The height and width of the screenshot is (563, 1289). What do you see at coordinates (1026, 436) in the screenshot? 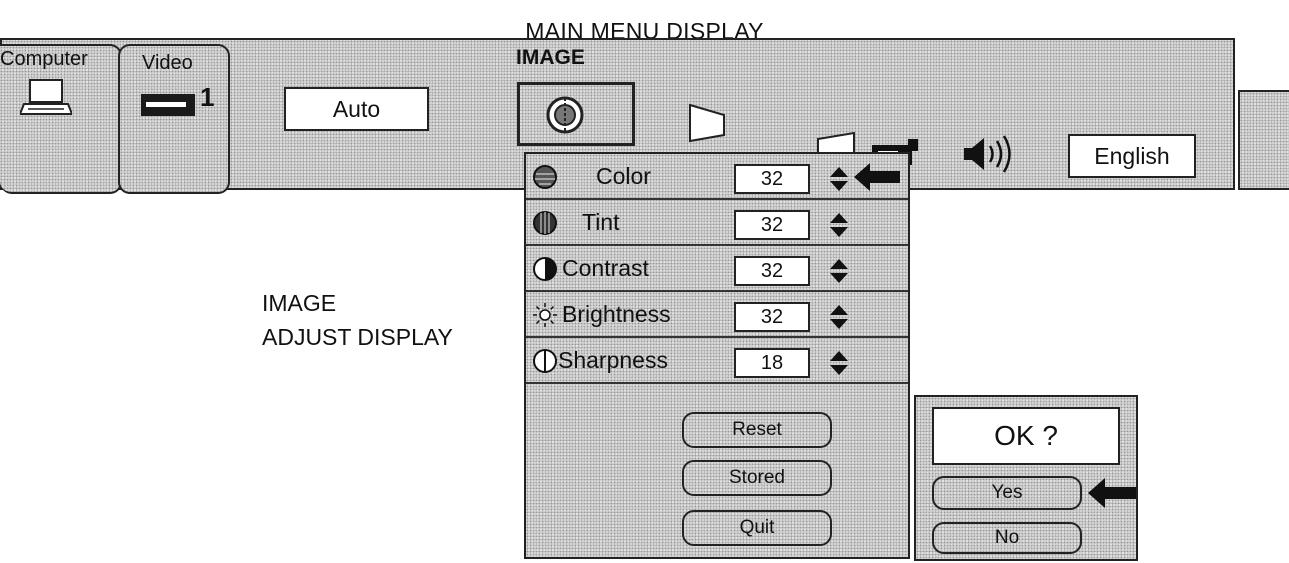
I see `confirm-dialog-title: OK ?` at bounding box center [1026, 436].